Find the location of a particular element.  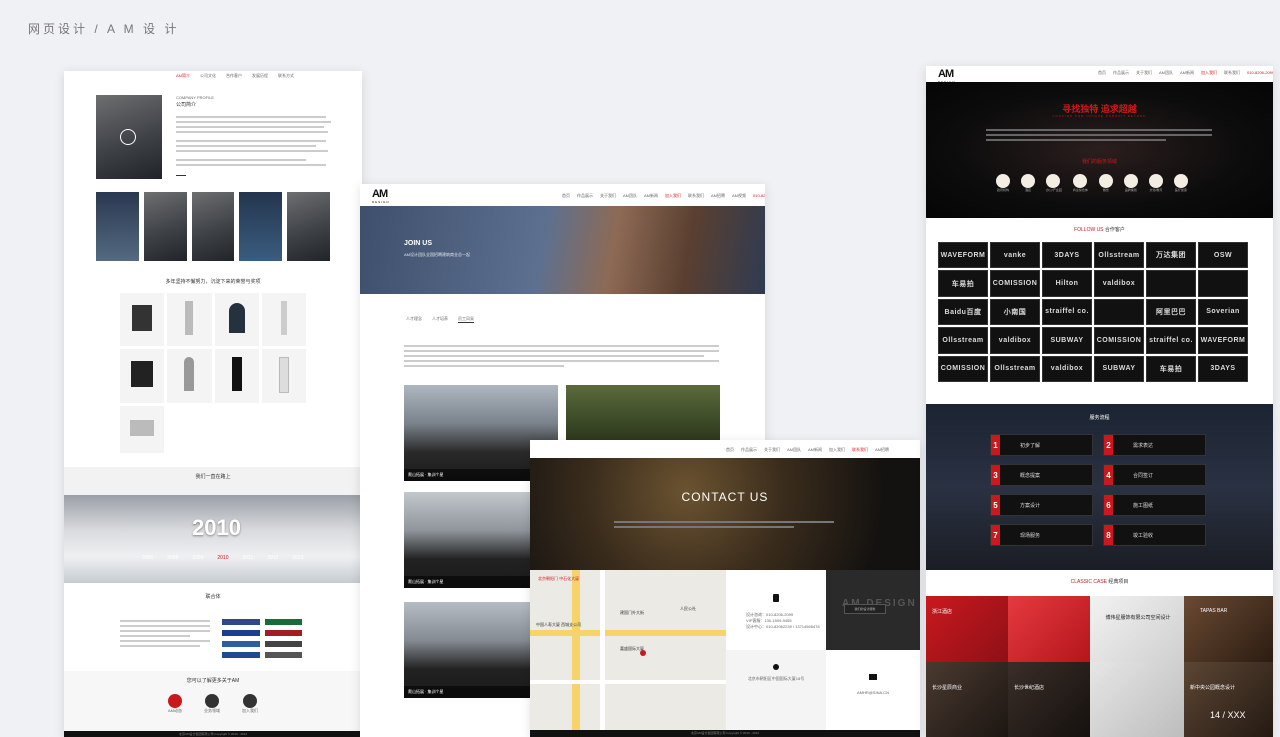

case-item: 博伟星服饰有限公司空间设计 is located at coordinates (1137, 676).